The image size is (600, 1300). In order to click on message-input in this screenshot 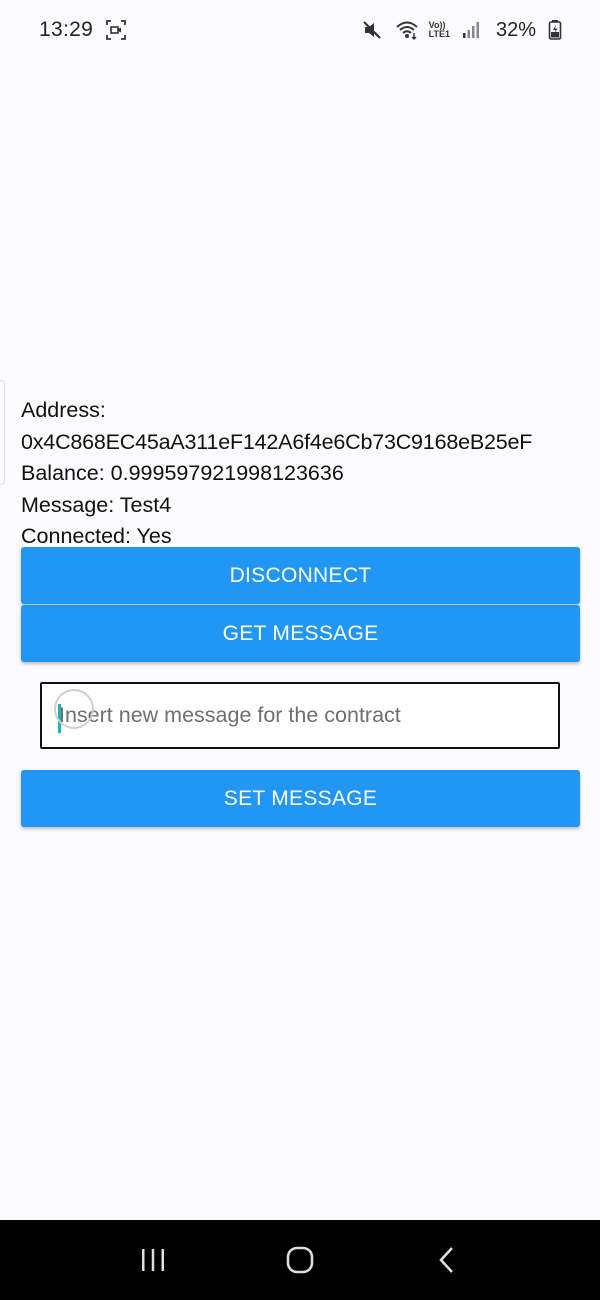, I will do `click(300, 715)`.